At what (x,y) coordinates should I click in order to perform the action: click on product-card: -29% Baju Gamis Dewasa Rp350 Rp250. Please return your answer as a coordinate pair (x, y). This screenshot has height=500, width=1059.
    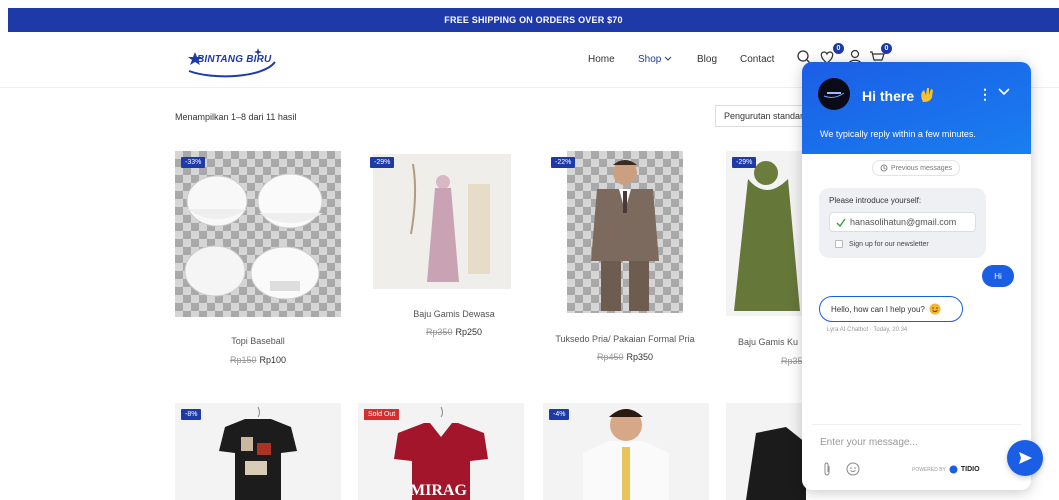
    Looking at the image, I should click on (444, 251).